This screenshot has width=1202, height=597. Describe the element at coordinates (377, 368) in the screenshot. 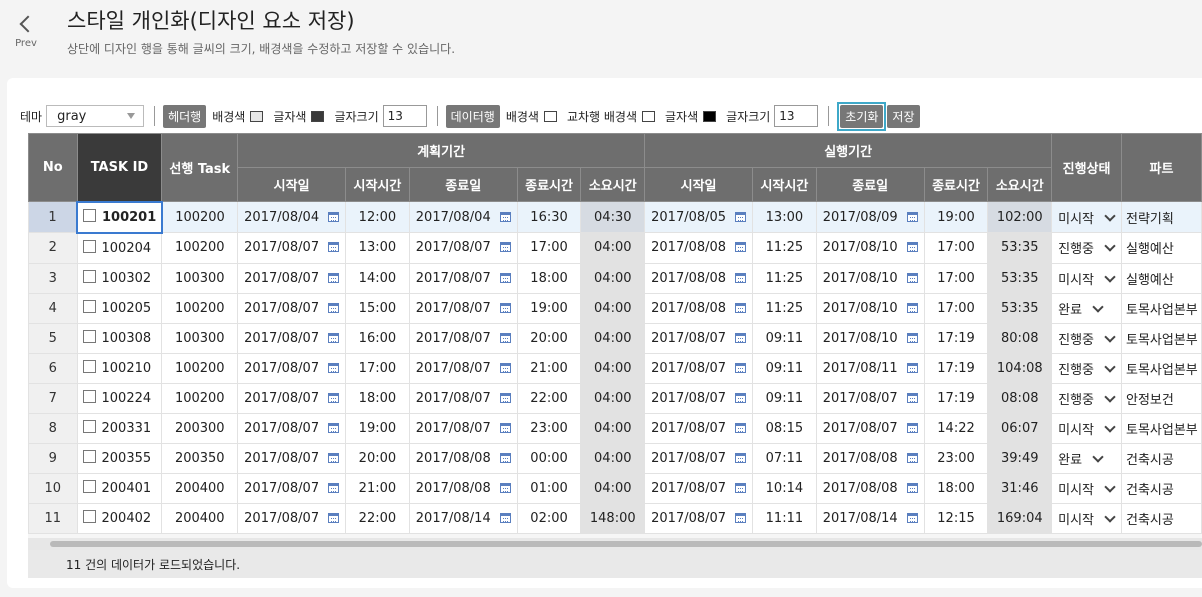

I see `plan-start-time-cell: 17:00` at that location.